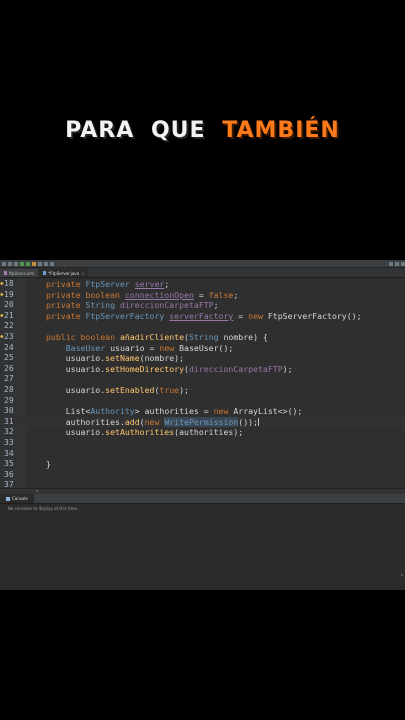  I want to click on line-number: 27, so click(9, 379).